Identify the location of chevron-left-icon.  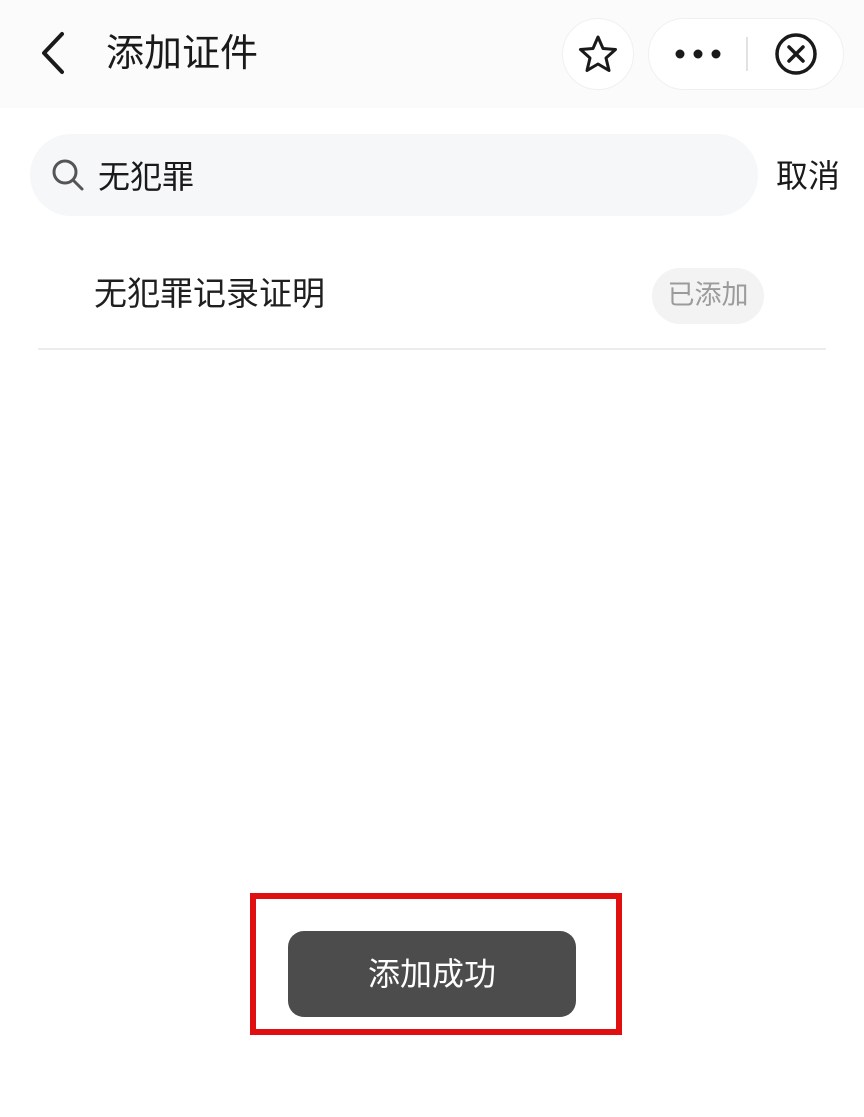
(53, 53).